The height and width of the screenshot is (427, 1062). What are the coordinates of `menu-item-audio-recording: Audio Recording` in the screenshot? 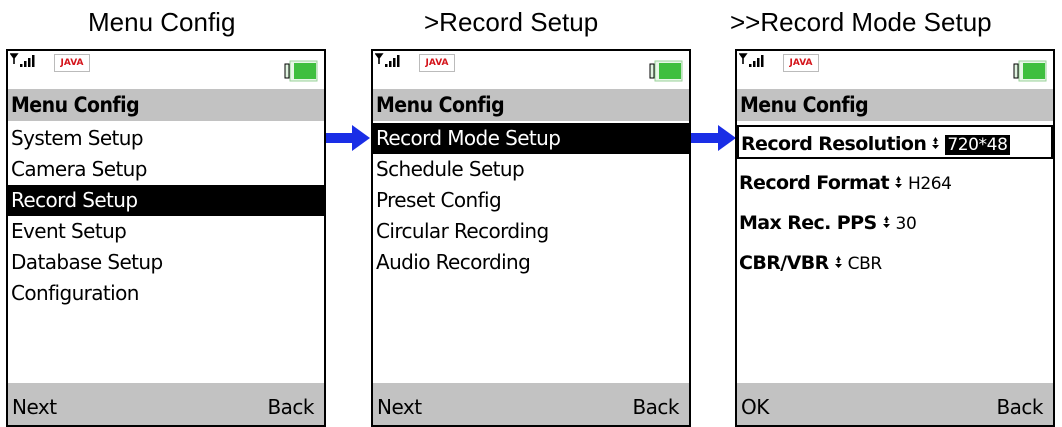 It's located at (531, 262).